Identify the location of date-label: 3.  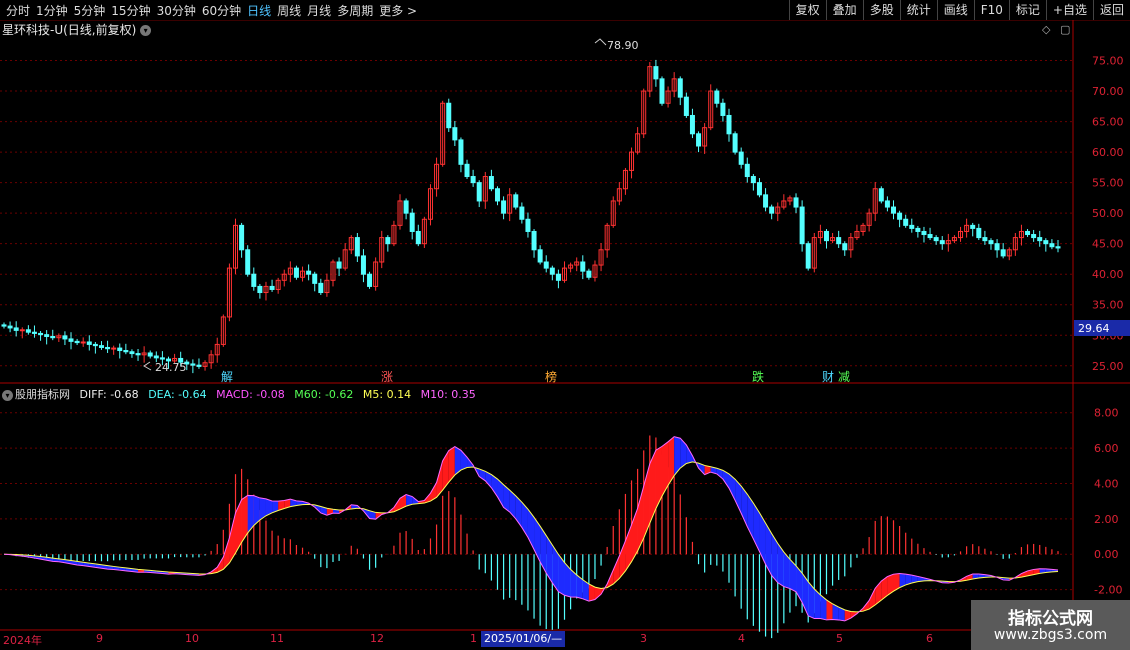
(643, 638).